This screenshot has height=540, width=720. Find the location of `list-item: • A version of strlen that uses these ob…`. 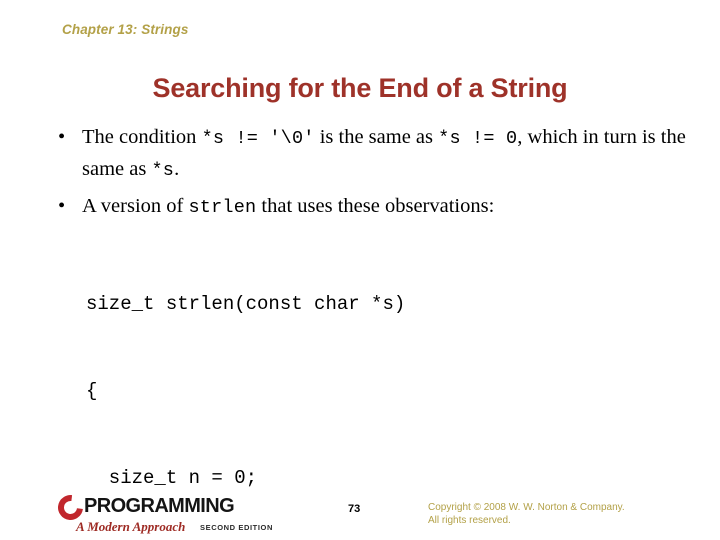

list-item: • A version of strlen that uses these ob… is located at coordinates (370, 207).